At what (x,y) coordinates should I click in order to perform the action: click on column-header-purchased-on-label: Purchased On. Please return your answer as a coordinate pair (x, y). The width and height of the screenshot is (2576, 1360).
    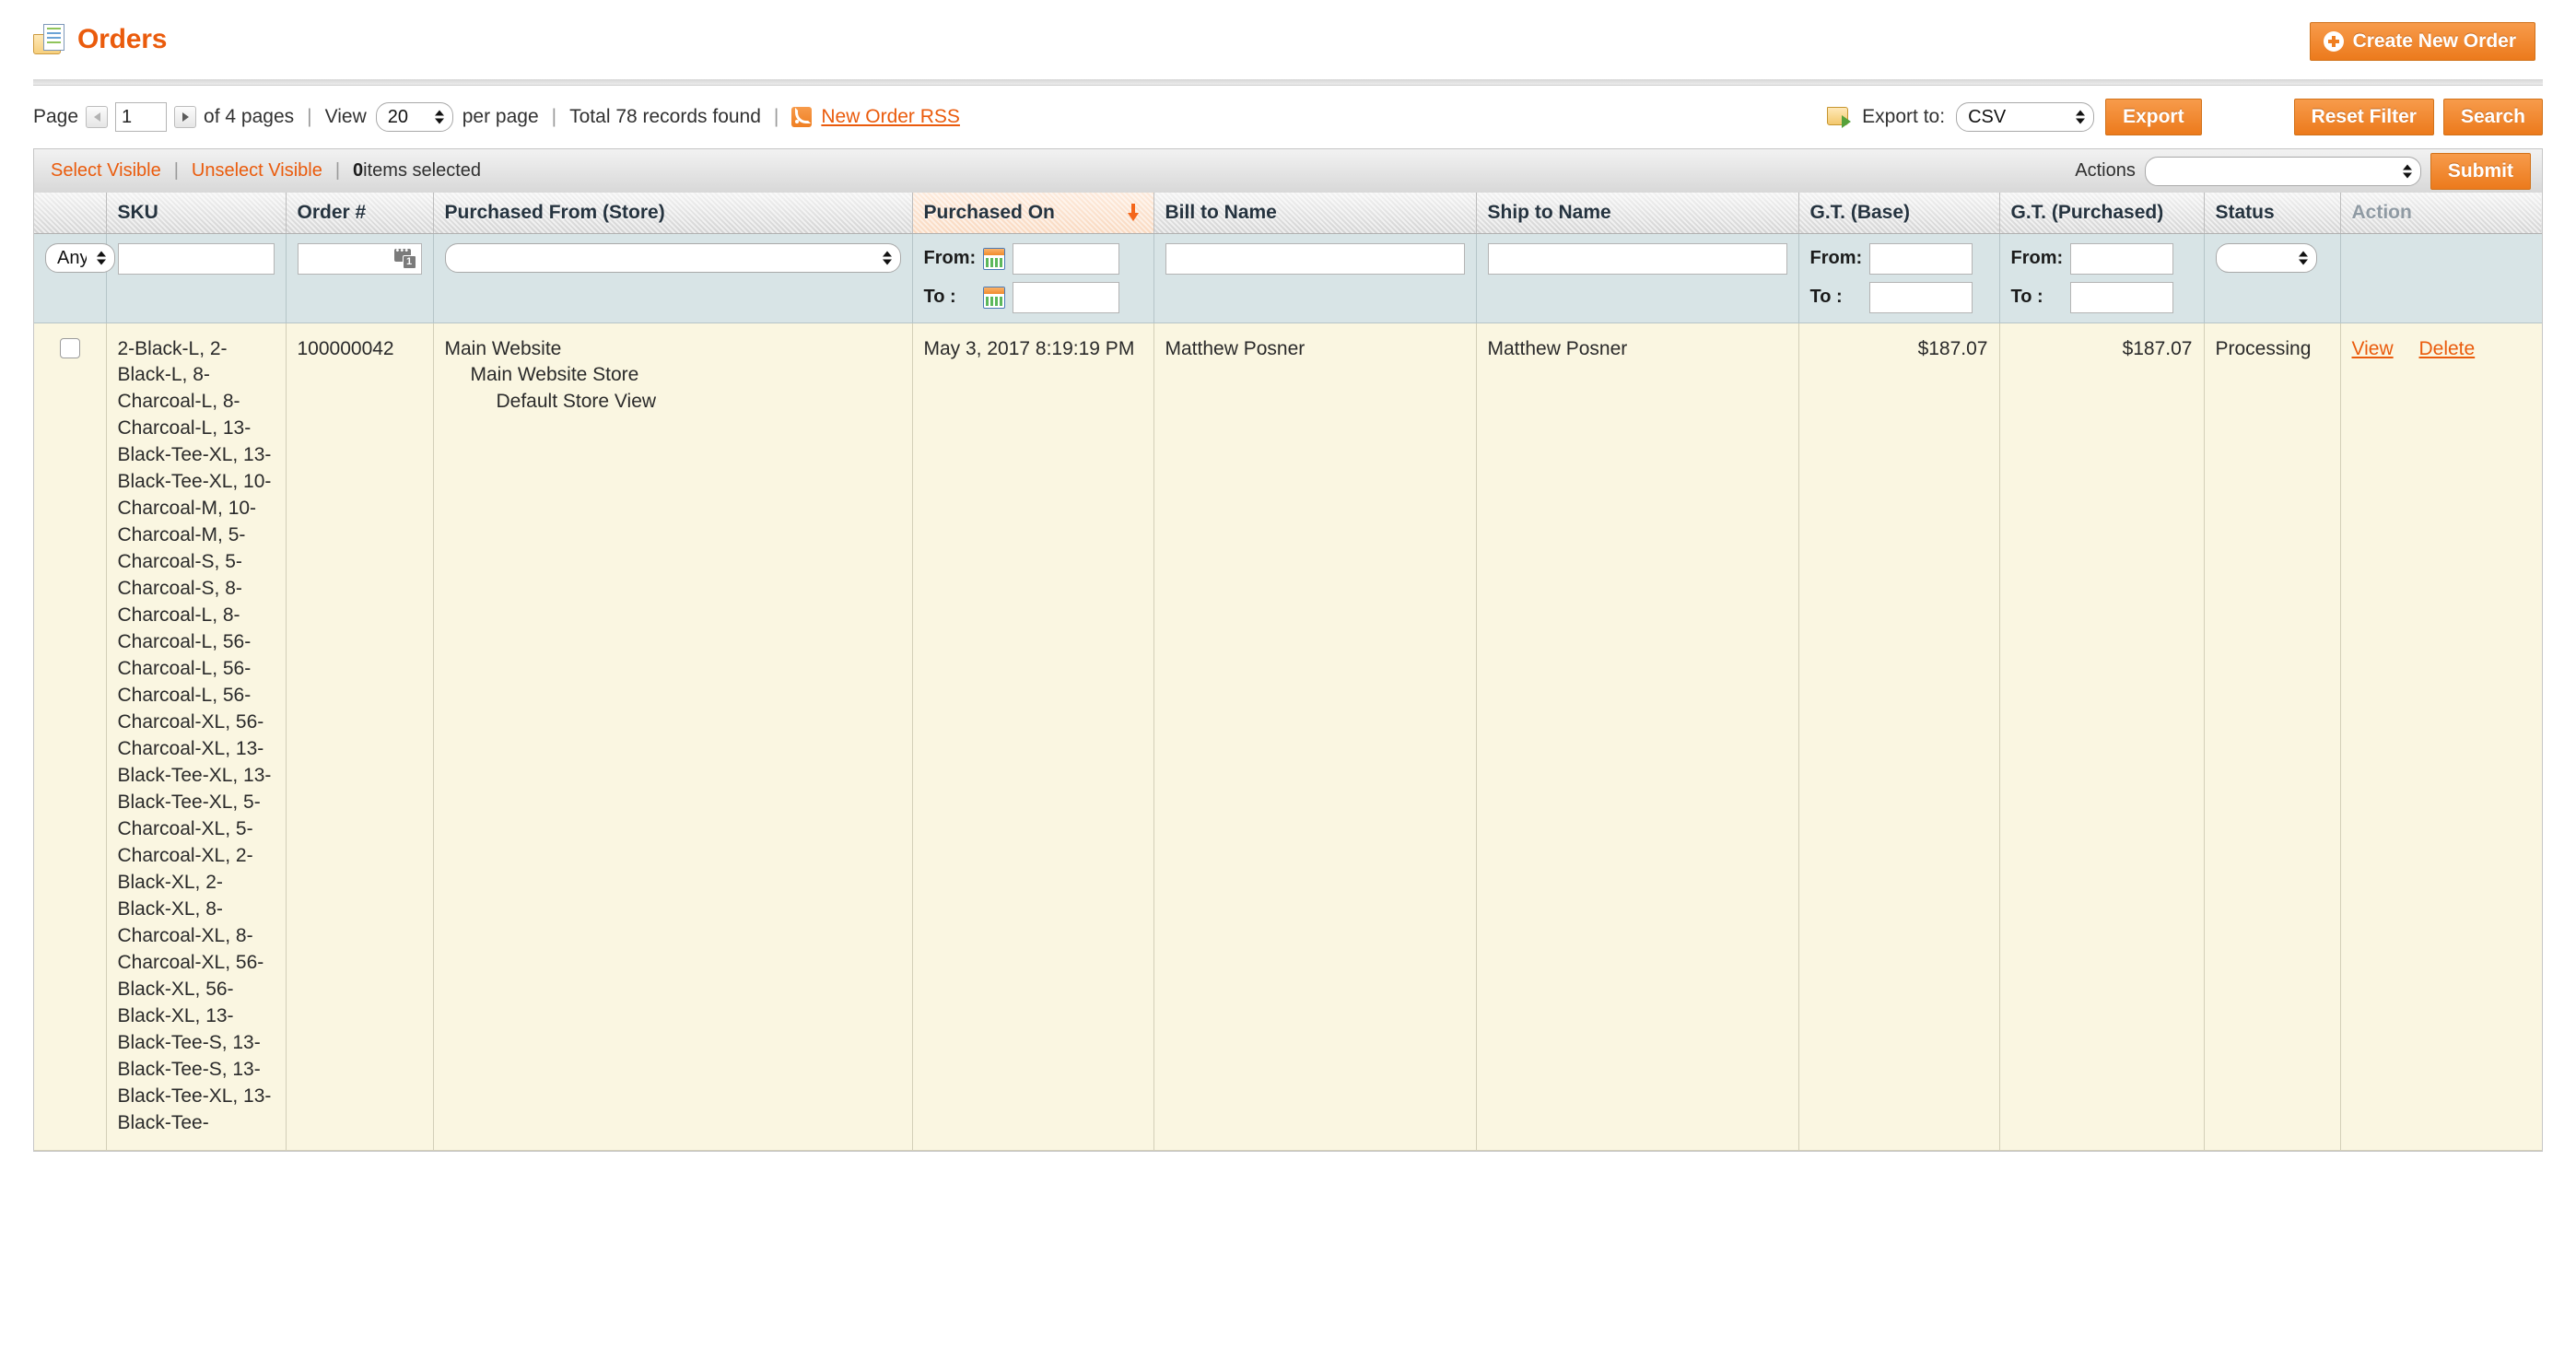
    Looking at the image, I should click on (989, 212).